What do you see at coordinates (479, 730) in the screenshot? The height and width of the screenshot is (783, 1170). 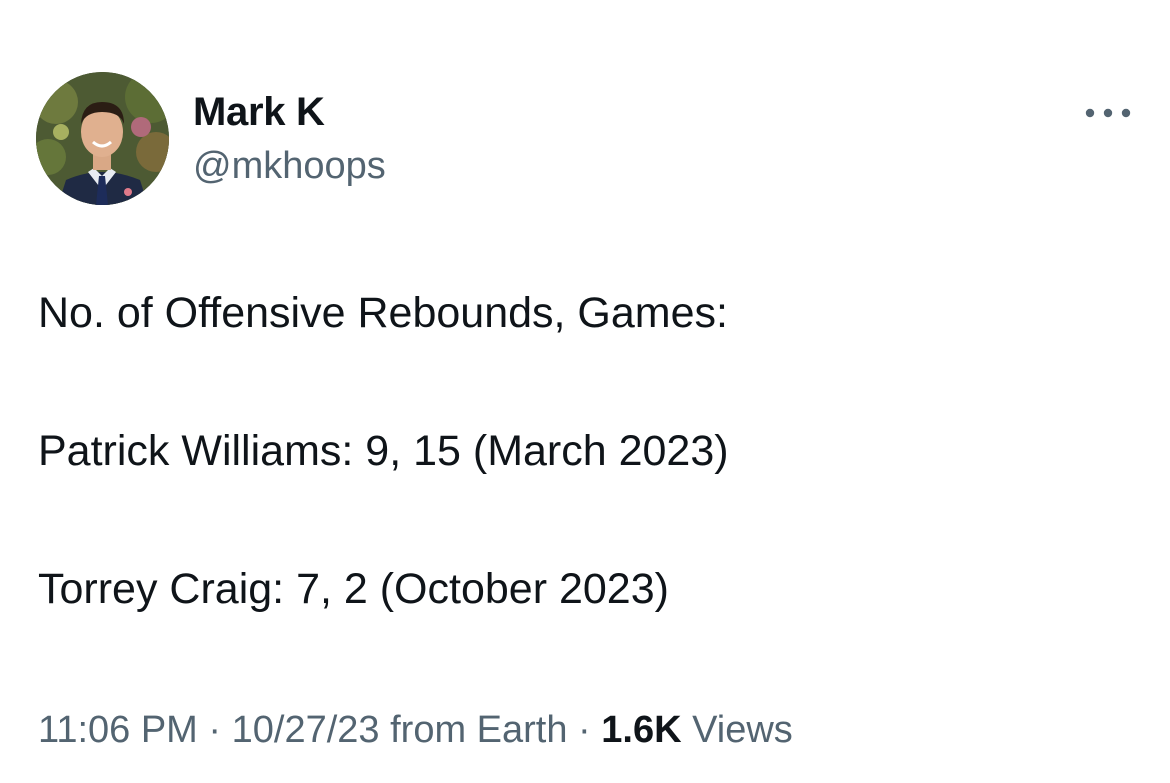 I see `tweet-source: from Earth` at bounding box center [479, 730].